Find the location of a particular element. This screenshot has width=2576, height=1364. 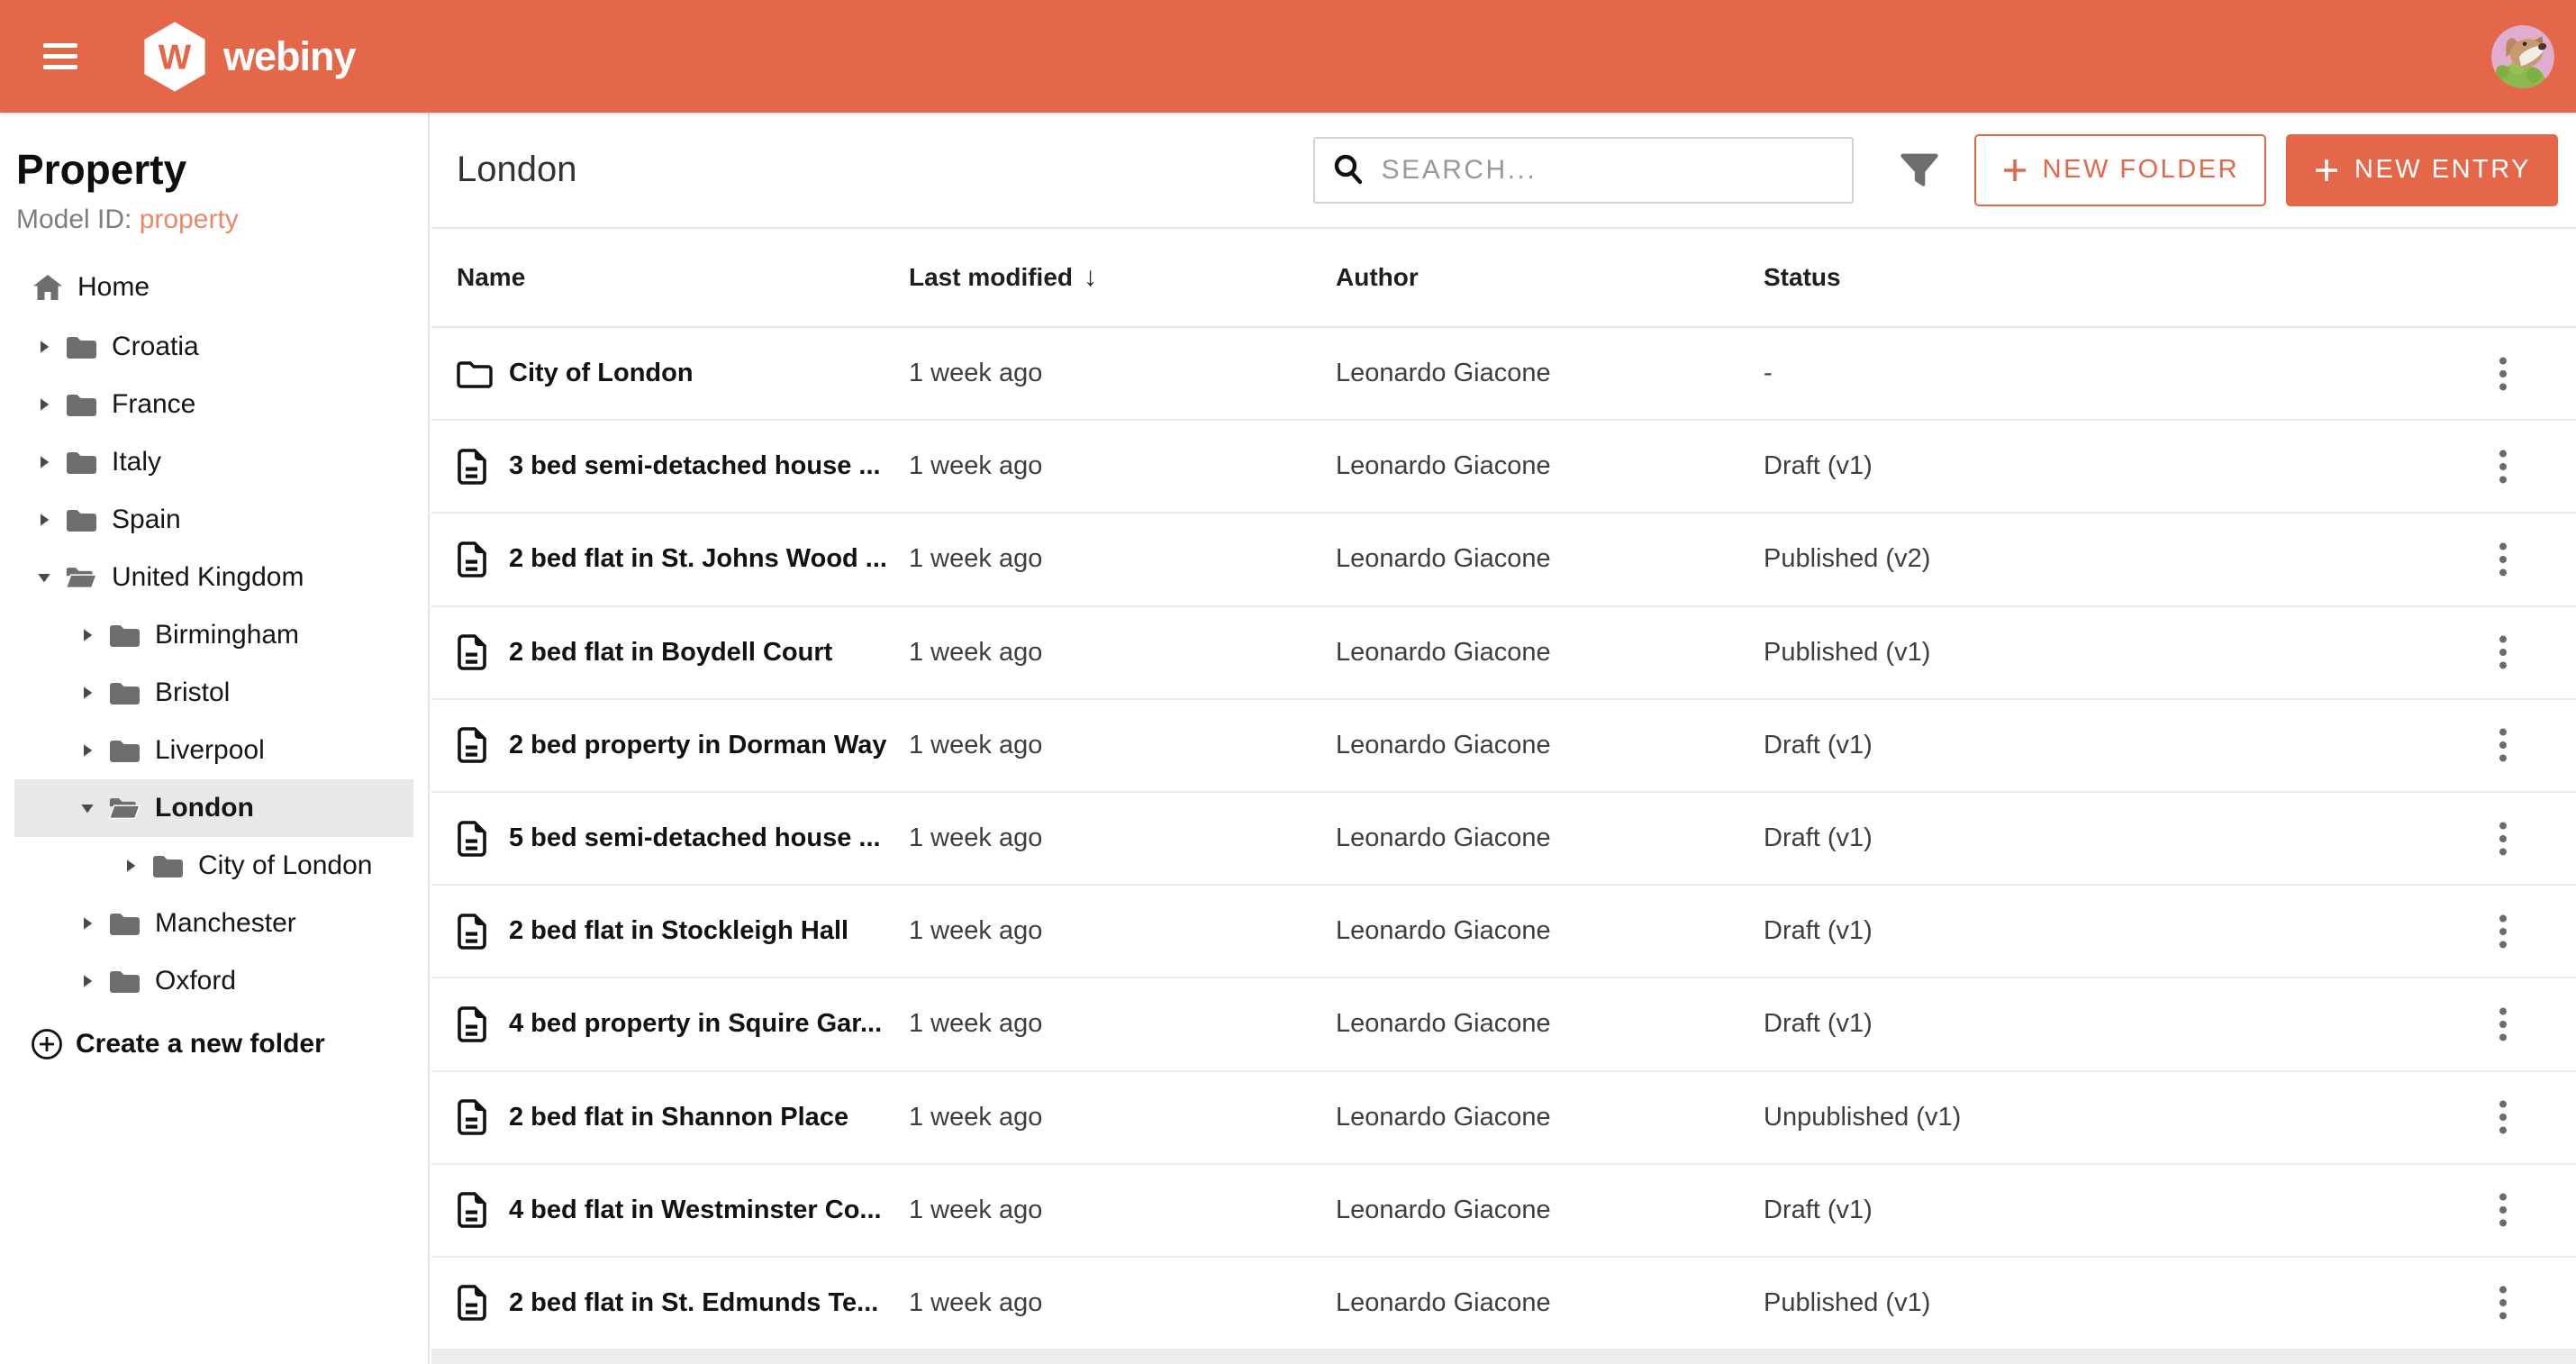

search-input is located at coordinates (1609, 170).